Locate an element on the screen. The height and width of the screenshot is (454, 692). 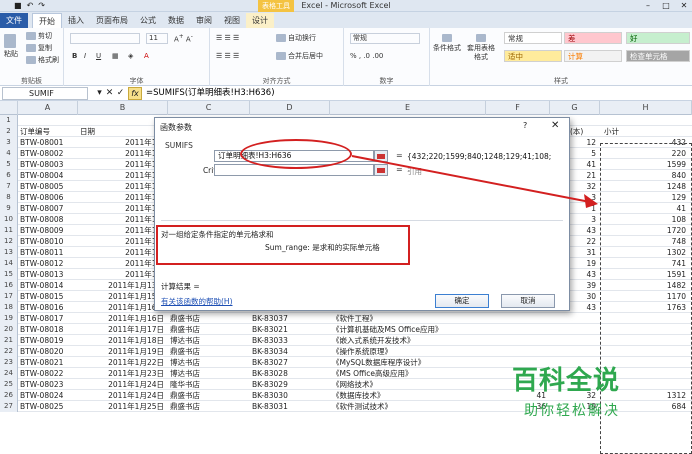
font-size-select: 11 is located at coordinates (157, 38).